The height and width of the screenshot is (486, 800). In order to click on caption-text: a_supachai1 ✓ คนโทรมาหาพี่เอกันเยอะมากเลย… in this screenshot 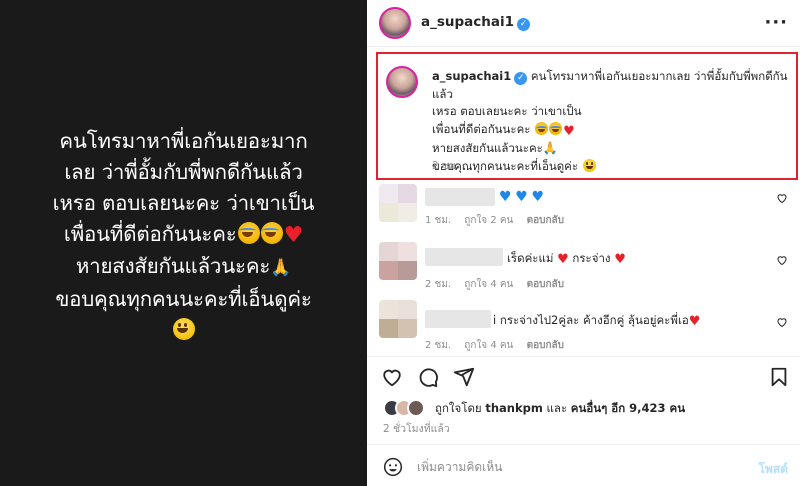, I will do `click(612, 121)`.